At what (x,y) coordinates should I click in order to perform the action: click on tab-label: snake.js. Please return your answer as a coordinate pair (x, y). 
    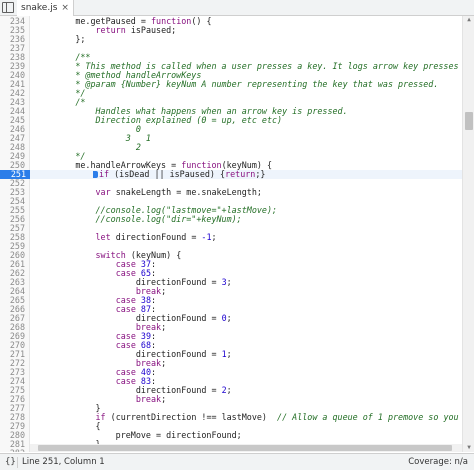
    Looking at the image, I should click on (39, 8).